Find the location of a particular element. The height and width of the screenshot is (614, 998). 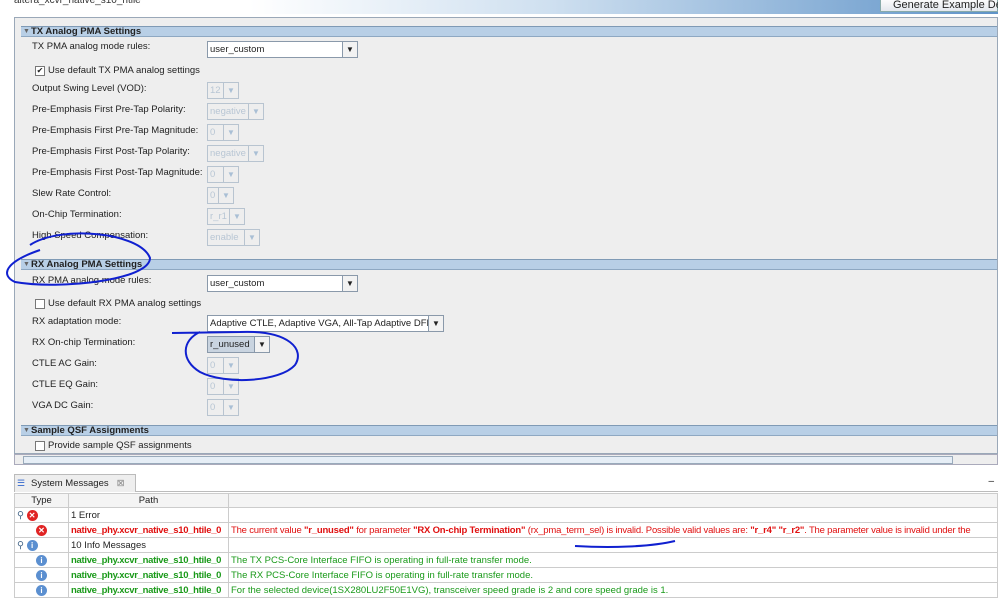

qsf-section-title: Sample QSF Assignments is located at coordinates (90, 430).